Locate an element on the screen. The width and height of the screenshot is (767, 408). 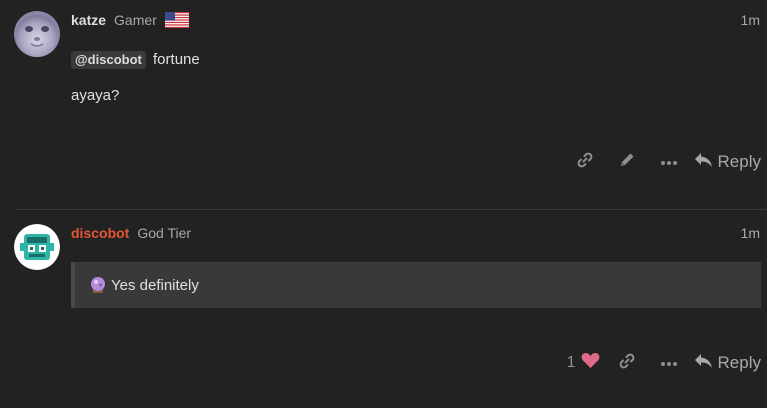
post-actions: 1 Reply is located at coordinates (664, 363).